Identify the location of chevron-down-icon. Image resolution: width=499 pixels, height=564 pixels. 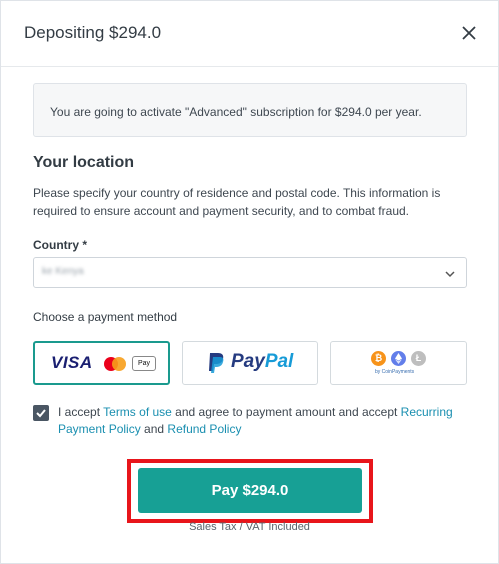
(450, 273).